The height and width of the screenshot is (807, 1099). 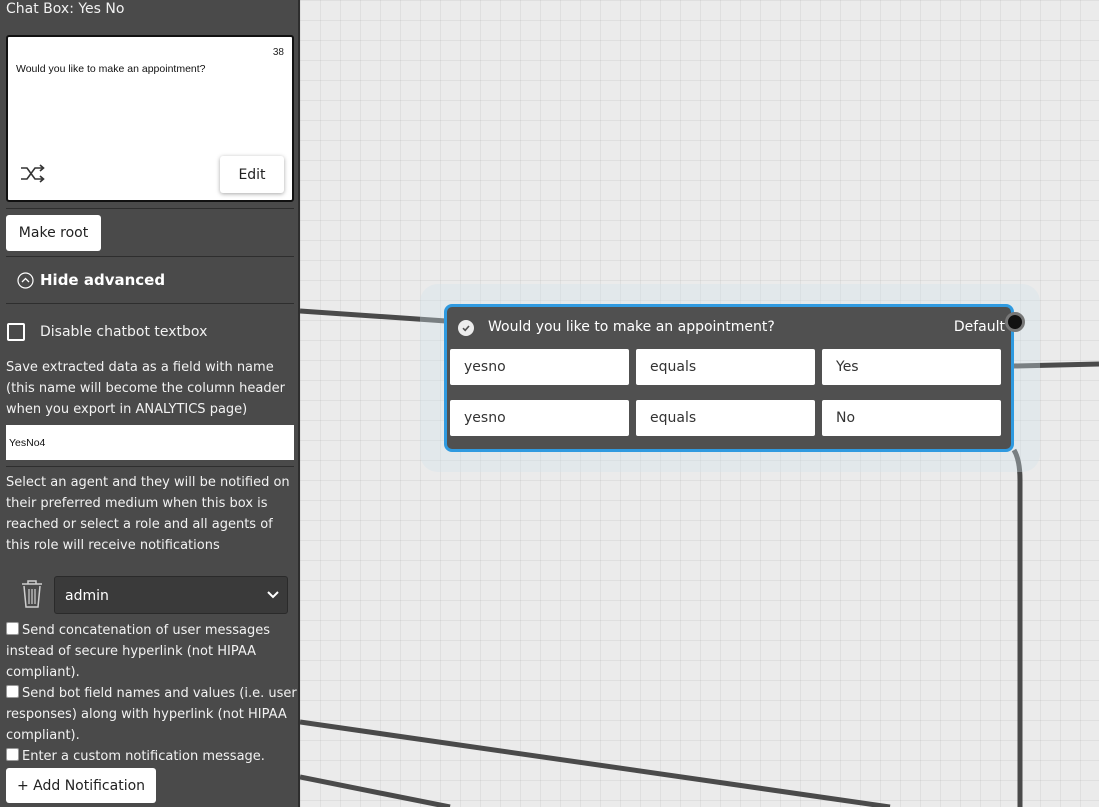 What do you see at coordinates (278, 52) in the screenshot?
I see `preview-count: 38` at bounding box center [278, 52].